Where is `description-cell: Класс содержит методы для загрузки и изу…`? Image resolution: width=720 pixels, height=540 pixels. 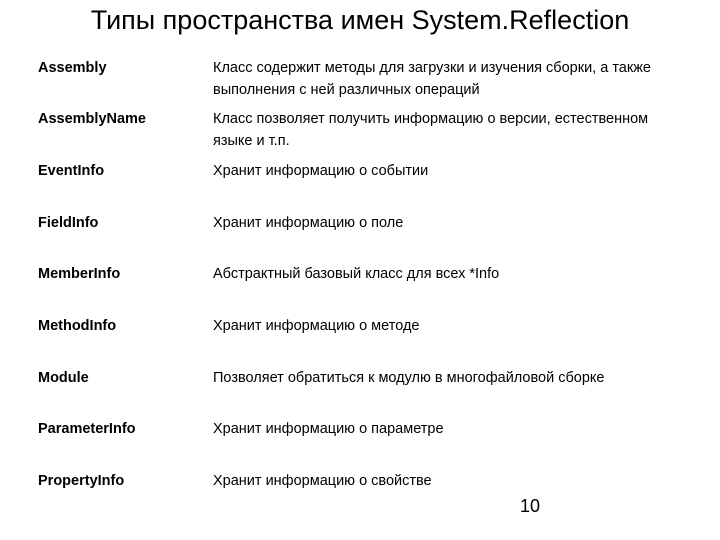 description-cell: Класс содержит методы для загрузки и изу… is located at coordinates (432, 79).